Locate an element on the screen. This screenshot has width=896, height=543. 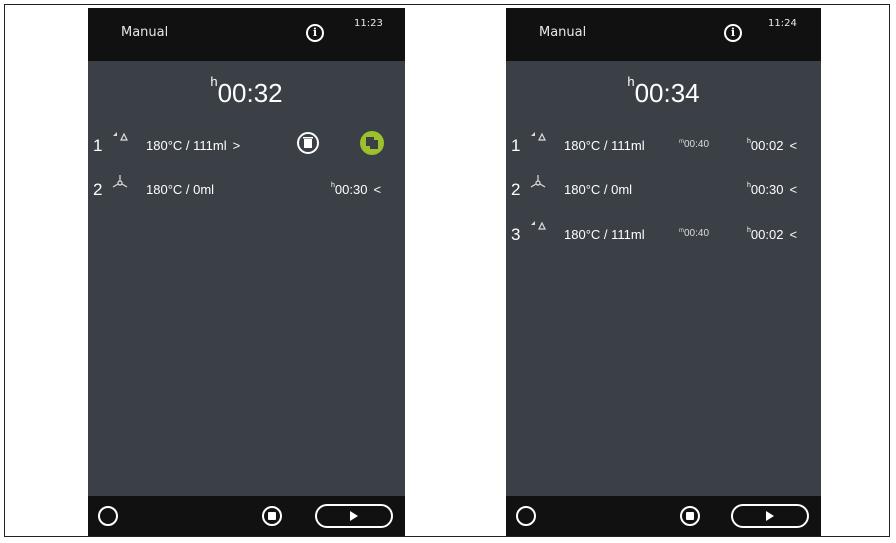
step-temperature: 180°C / 111ml > is located at coordinates (193, 145).